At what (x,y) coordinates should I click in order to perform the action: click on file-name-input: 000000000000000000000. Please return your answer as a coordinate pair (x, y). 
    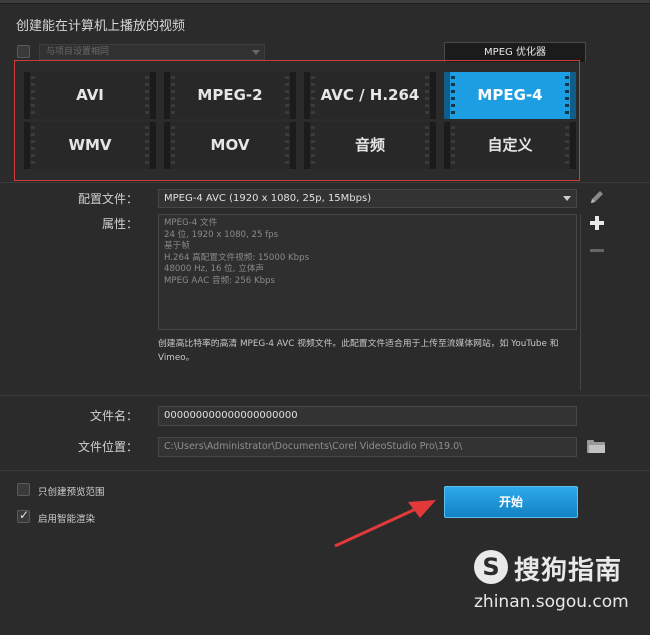
    Looking at the image, I should click on (367, 416).